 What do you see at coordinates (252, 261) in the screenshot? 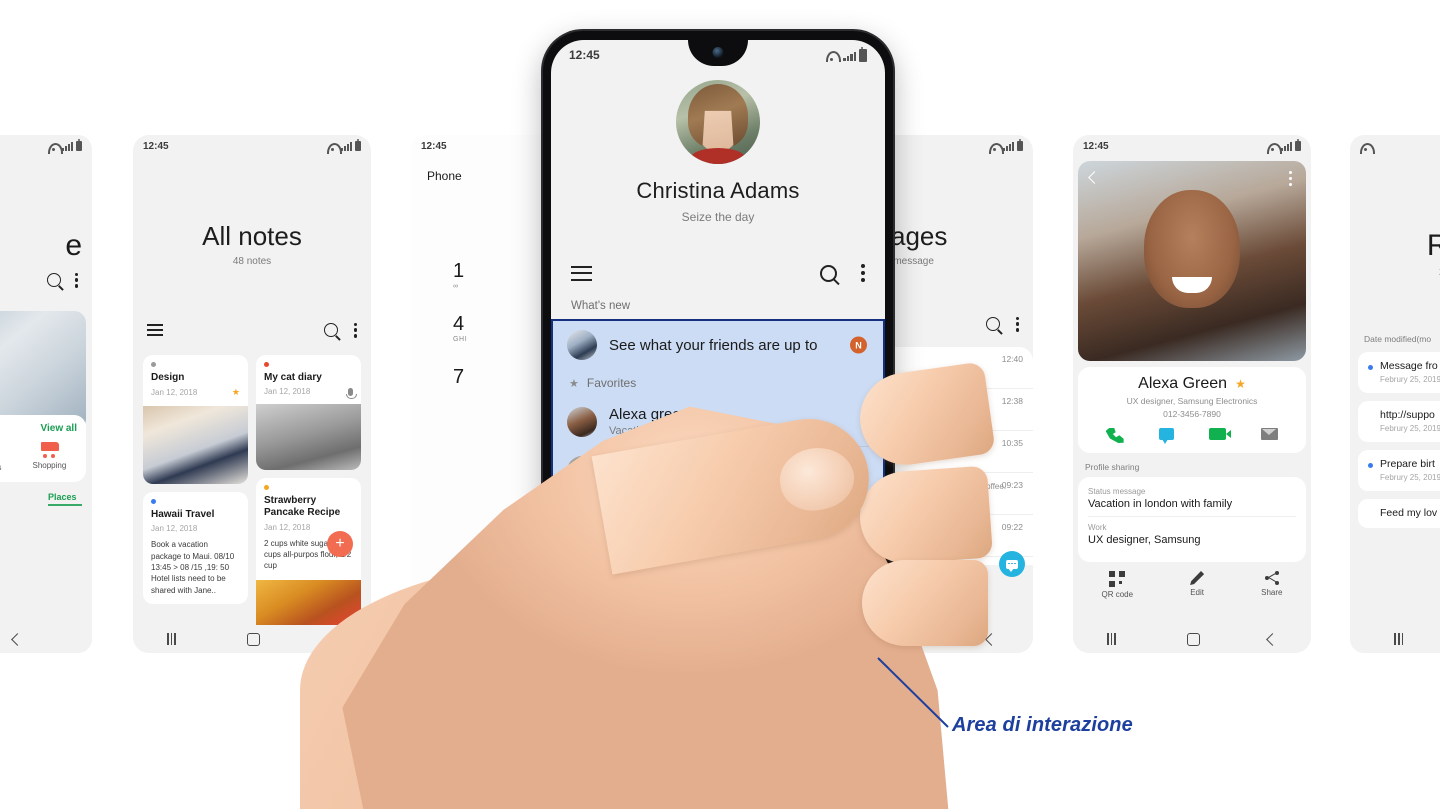
I see `notes-count: 48 notes` at bounding box center [252, 261].